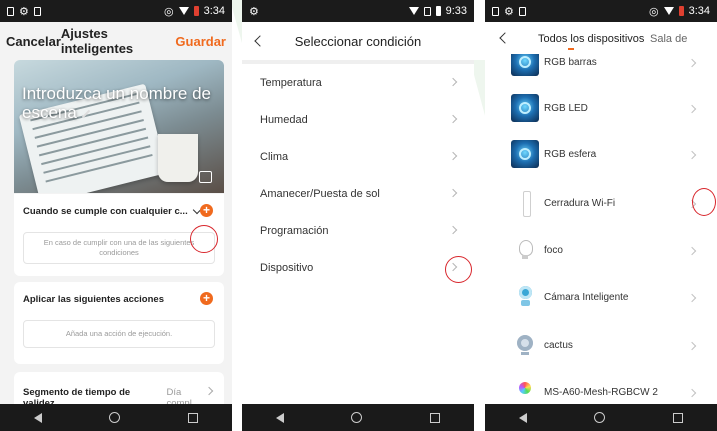 The image size is (717, 431). What do you see at coordinates (601, 250) in the screenshot?
I see `device-row-foco: foco` at bounding box center [601, 250].